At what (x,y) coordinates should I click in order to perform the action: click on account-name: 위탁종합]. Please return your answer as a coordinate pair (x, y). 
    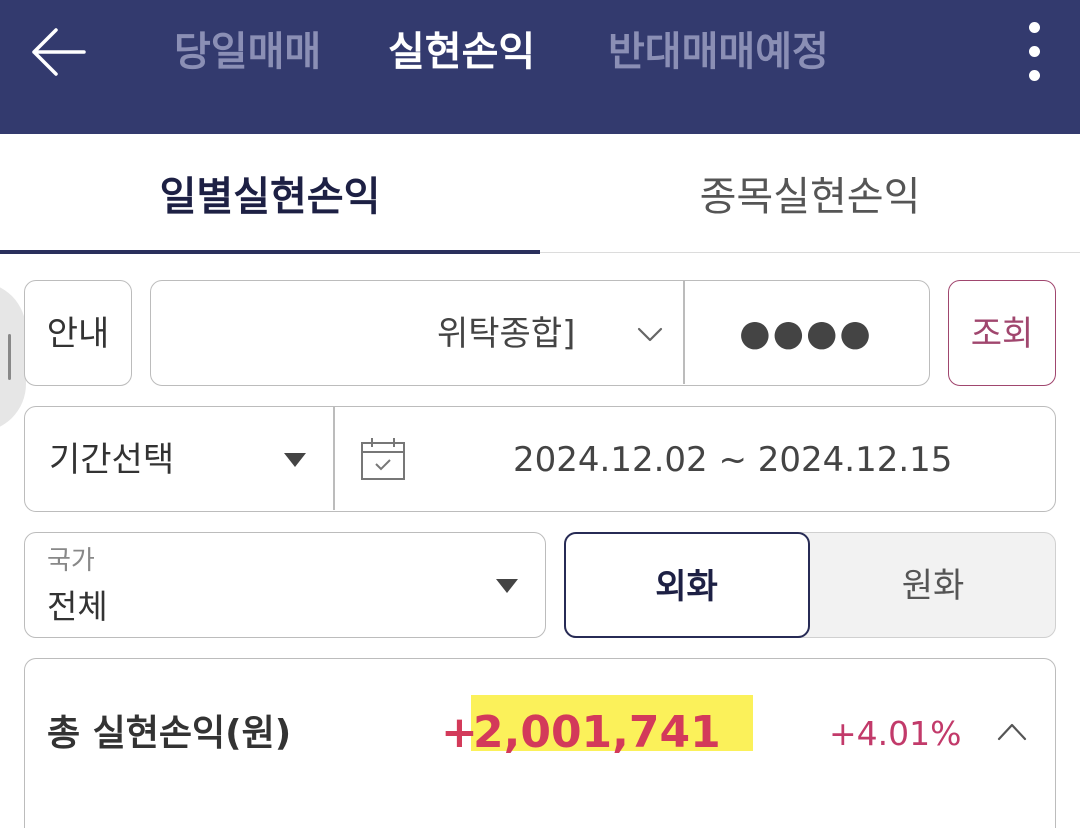
    Looking at the image, I should click on (506, 334).